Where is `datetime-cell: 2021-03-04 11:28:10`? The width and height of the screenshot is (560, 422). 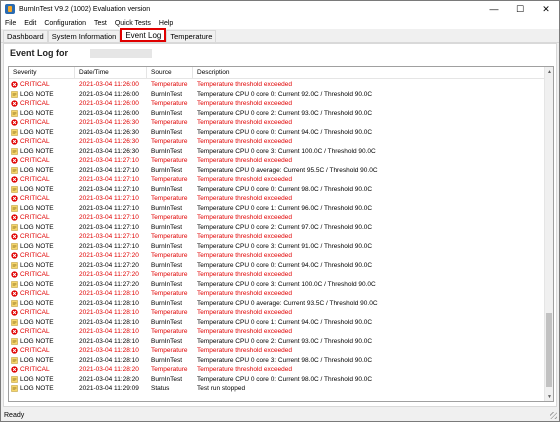 datetime-cell: 2021-03-04 11:28:10 is located at coordinates (109, 313).